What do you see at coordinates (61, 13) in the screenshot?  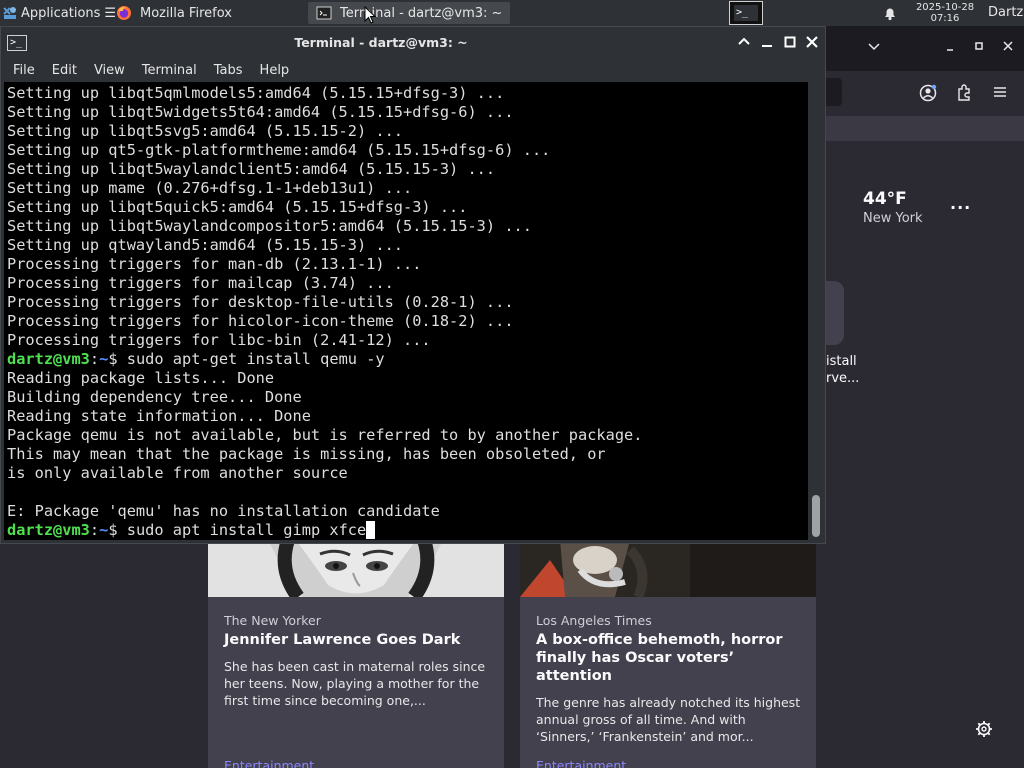 I see `applications-label: Applications` at bounding box center [61, 13].